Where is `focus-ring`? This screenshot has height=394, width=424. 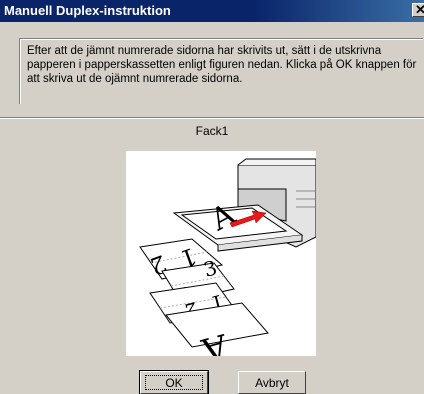 focus-ring is located at coordinates (174, 382).